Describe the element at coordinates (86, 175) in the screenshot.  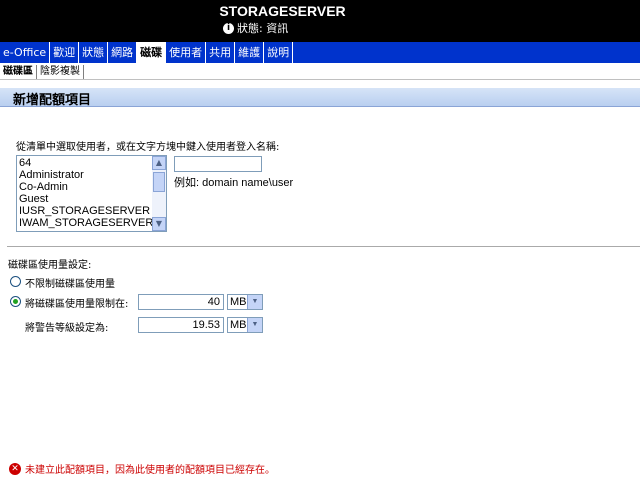
I see `list-item: Administrator` at that location.